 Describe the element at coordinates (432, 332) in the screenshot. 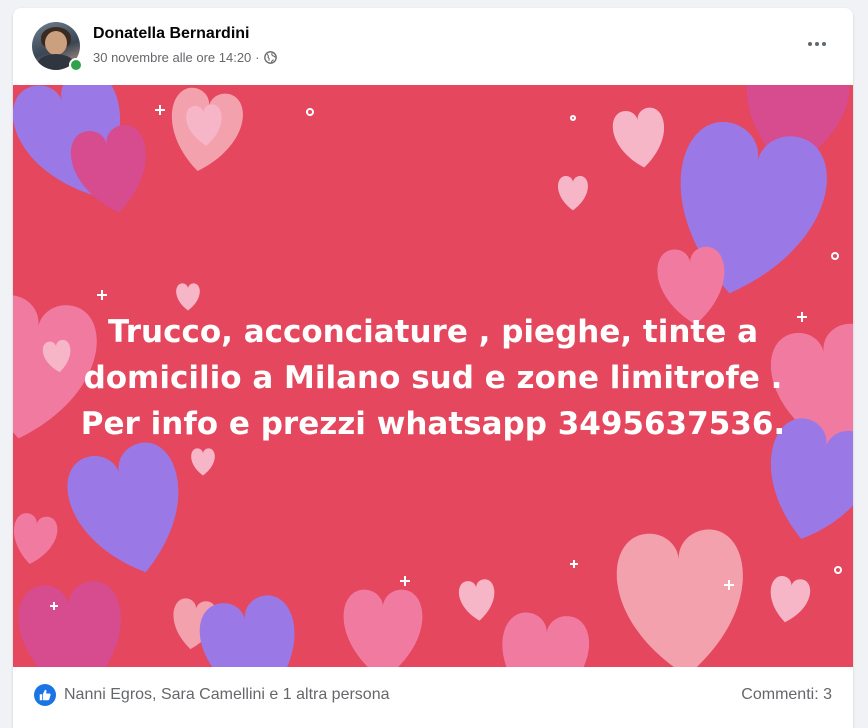

I see `caption-line-1: Trucco, acconciature , pieghe, tinte a` at that location.